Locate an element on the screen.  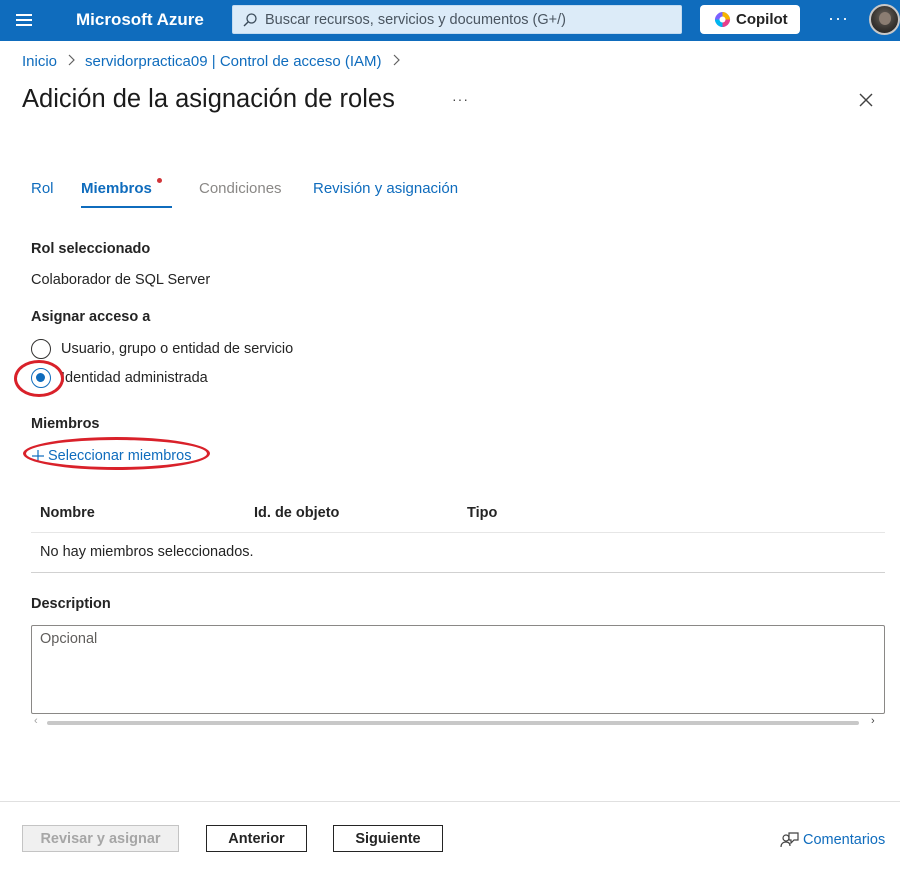
hamburger-menu-icon is located at coordinates (25, 20).